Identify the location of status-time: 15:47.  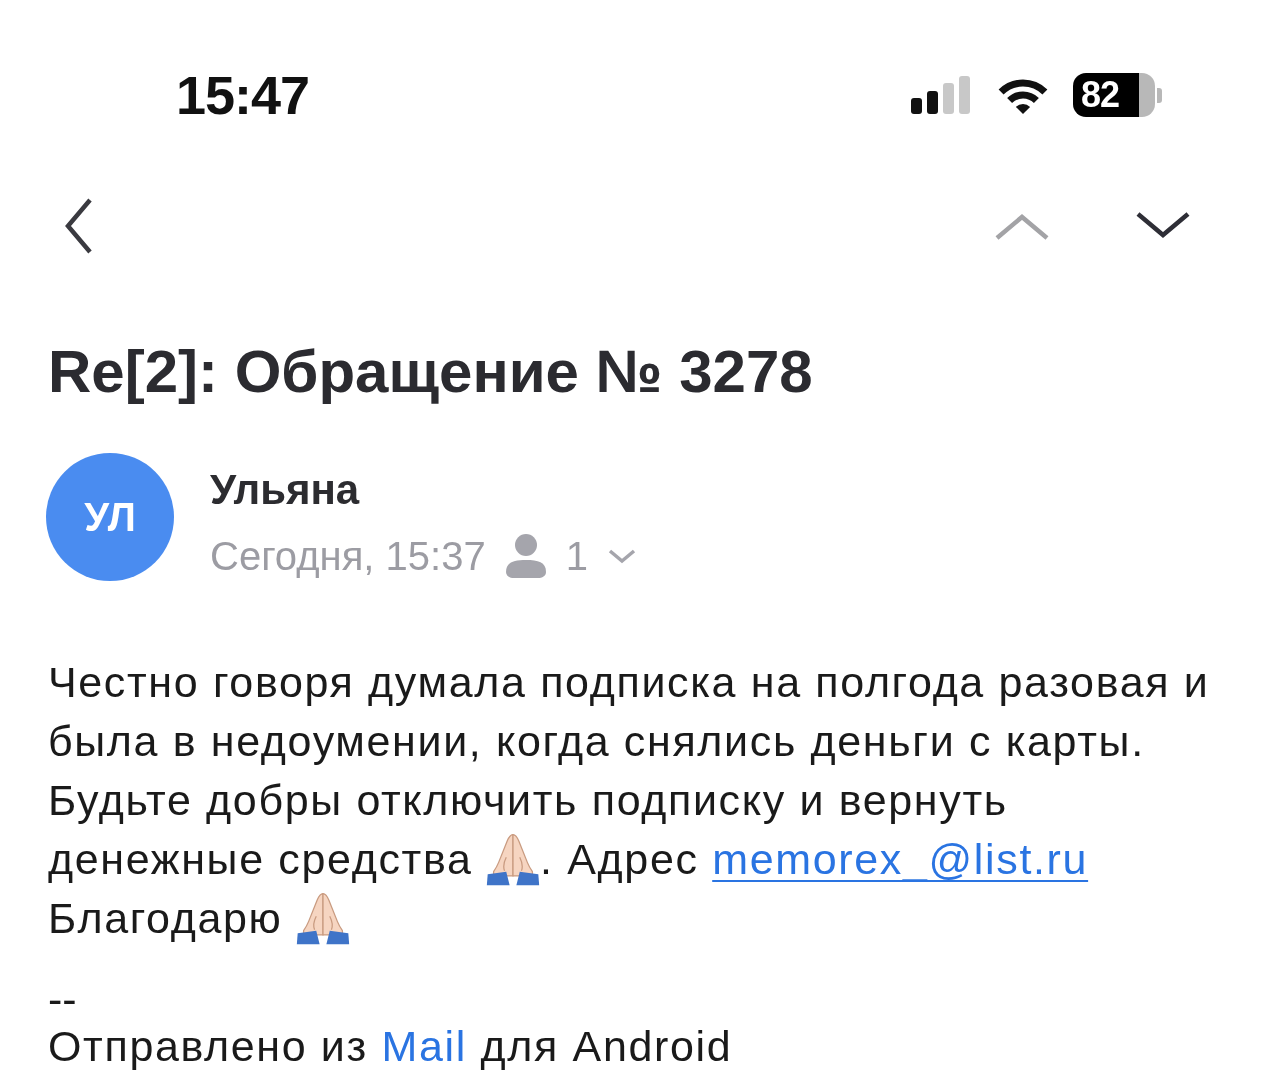
(243, 95).